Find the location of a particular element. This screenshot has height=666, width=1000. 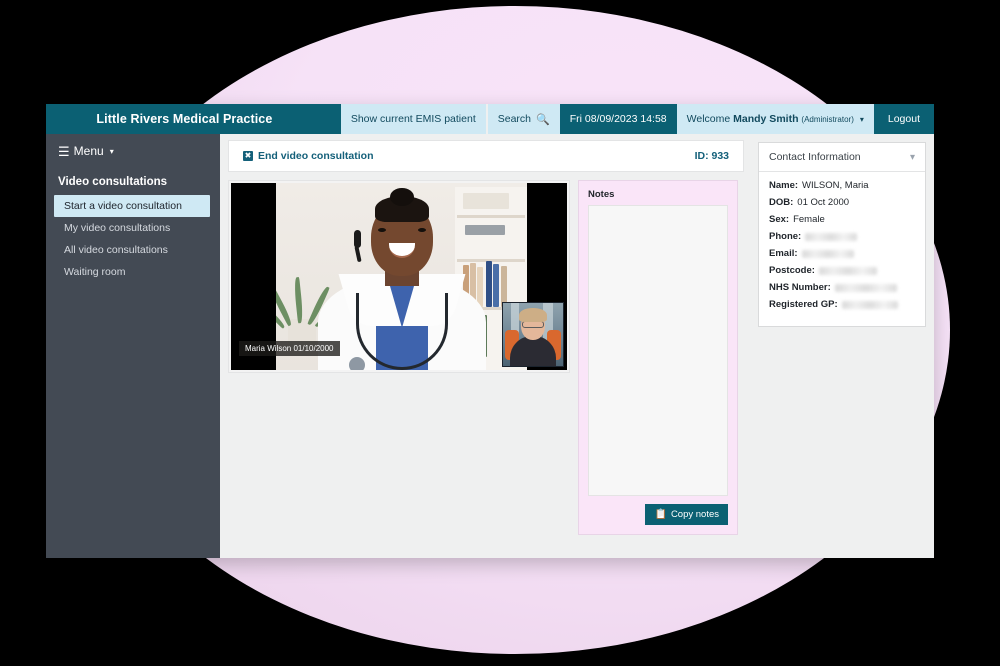

close-box-icon: ✖ is located at coordinates (248, 156).